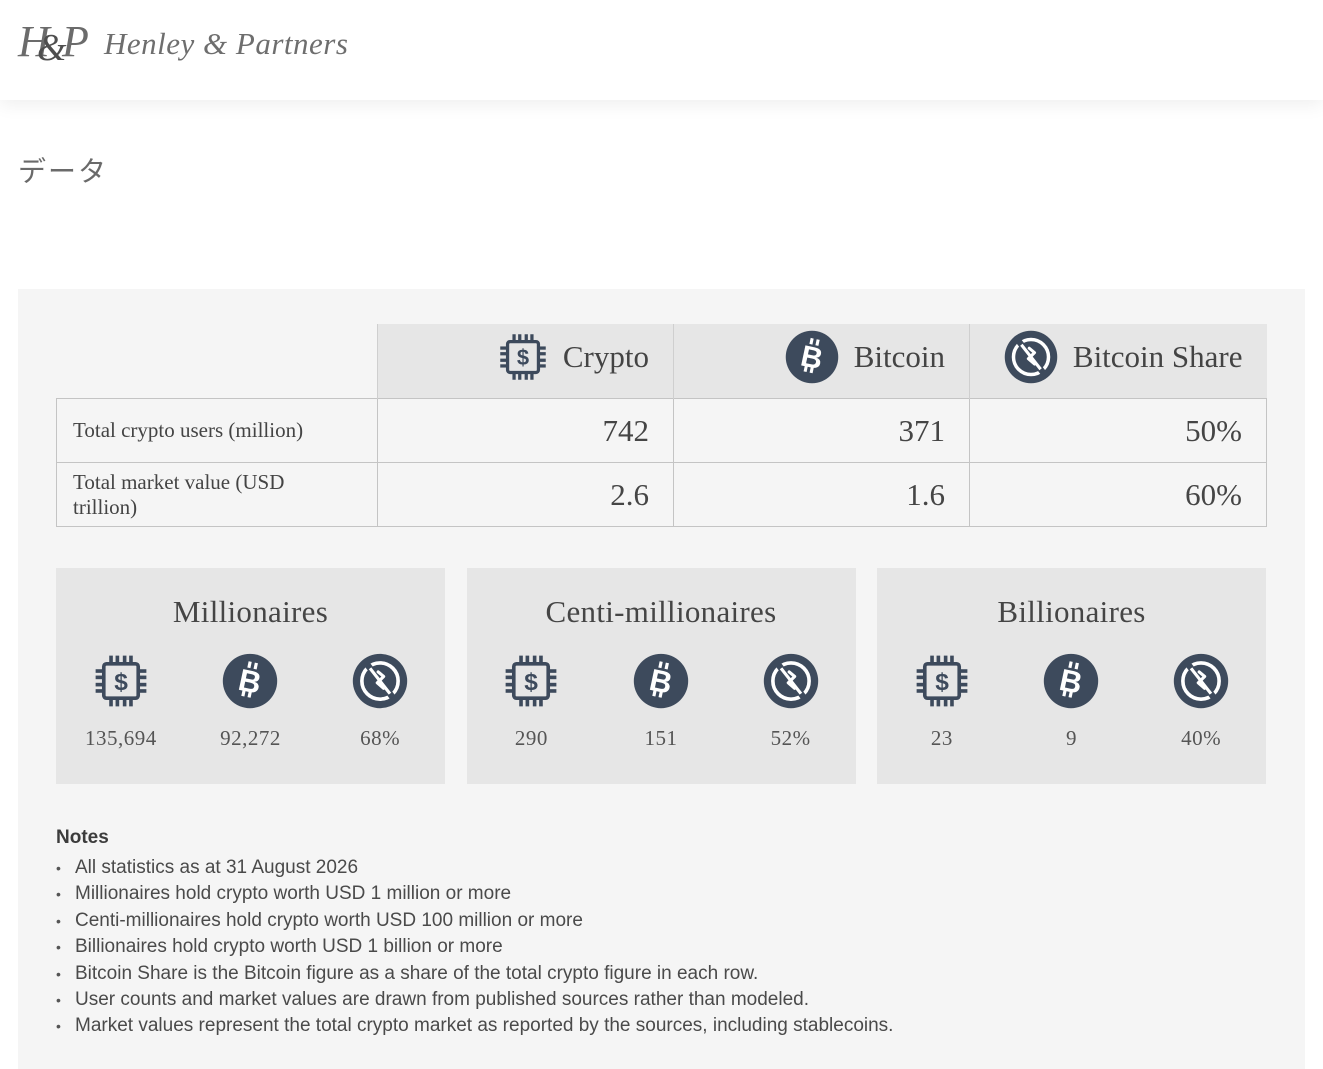  Describe the element at coordinates (661, 611) in the screenshot. I see `card-title: Centi-millionaires` at that location.